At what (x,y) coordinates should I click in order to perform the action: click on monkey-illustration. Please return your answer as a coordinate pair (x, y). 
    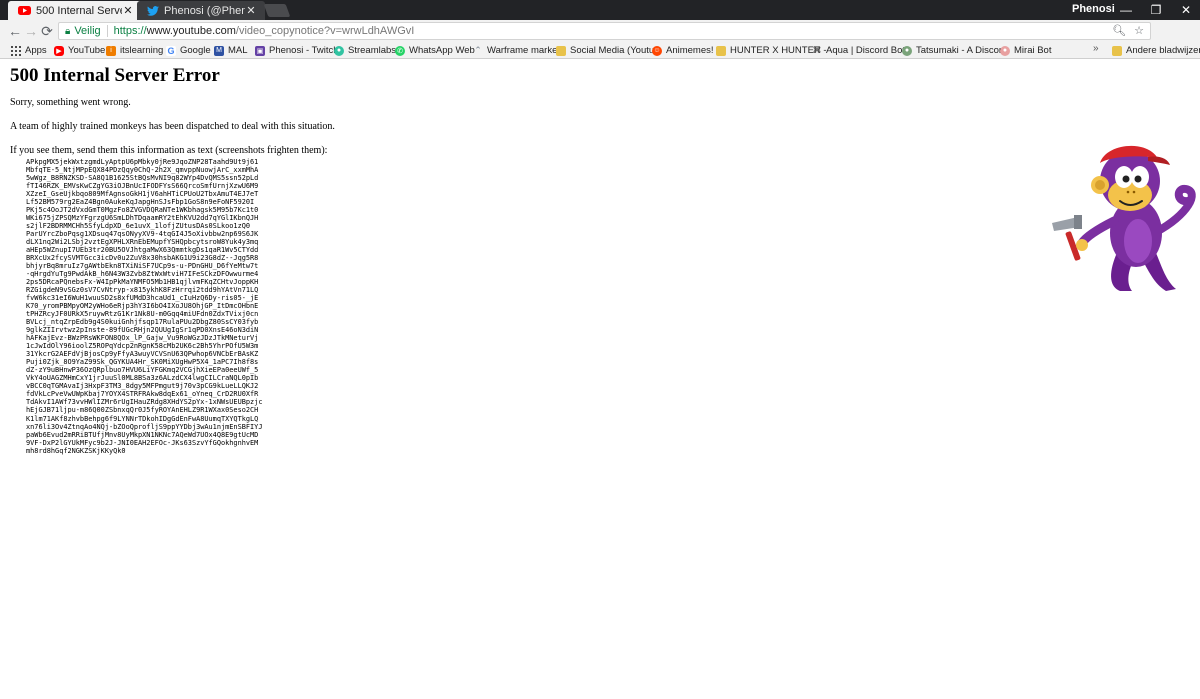
    Looking at the image, I should click on (1124, 218).